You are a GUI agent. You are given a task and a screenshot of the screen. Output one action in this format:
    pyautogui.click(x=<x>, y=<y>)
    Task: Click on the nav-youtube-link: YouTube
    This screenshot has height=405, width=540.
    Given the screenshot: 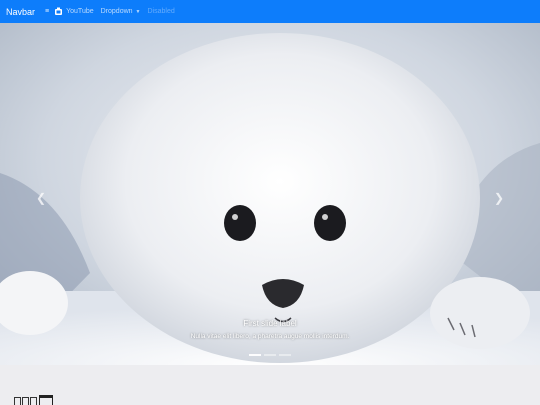 What is the action you would take?
    pyautogui.click(x=80, y=11)
    